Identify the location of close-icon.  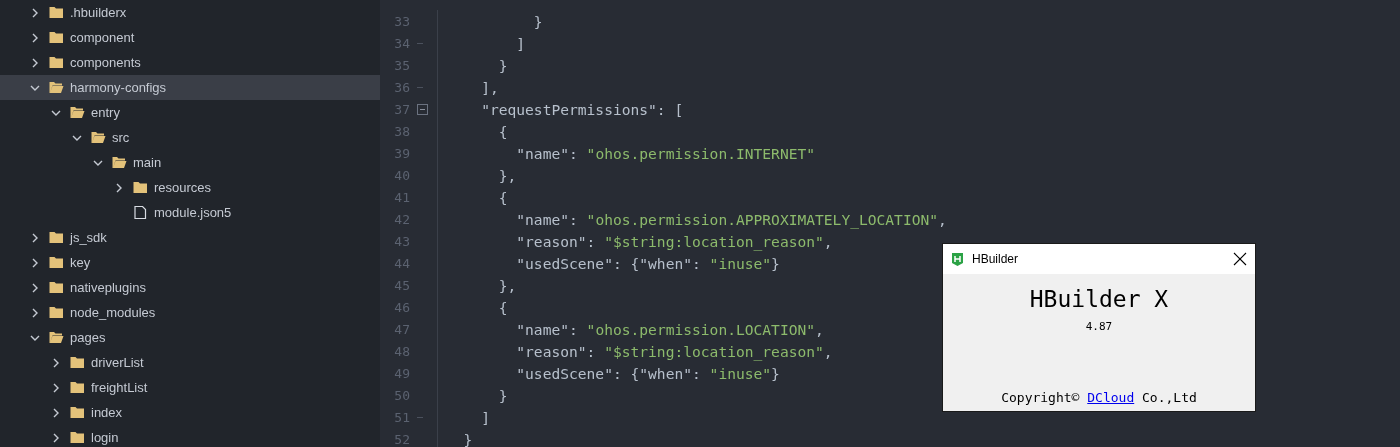
(1240, 259).